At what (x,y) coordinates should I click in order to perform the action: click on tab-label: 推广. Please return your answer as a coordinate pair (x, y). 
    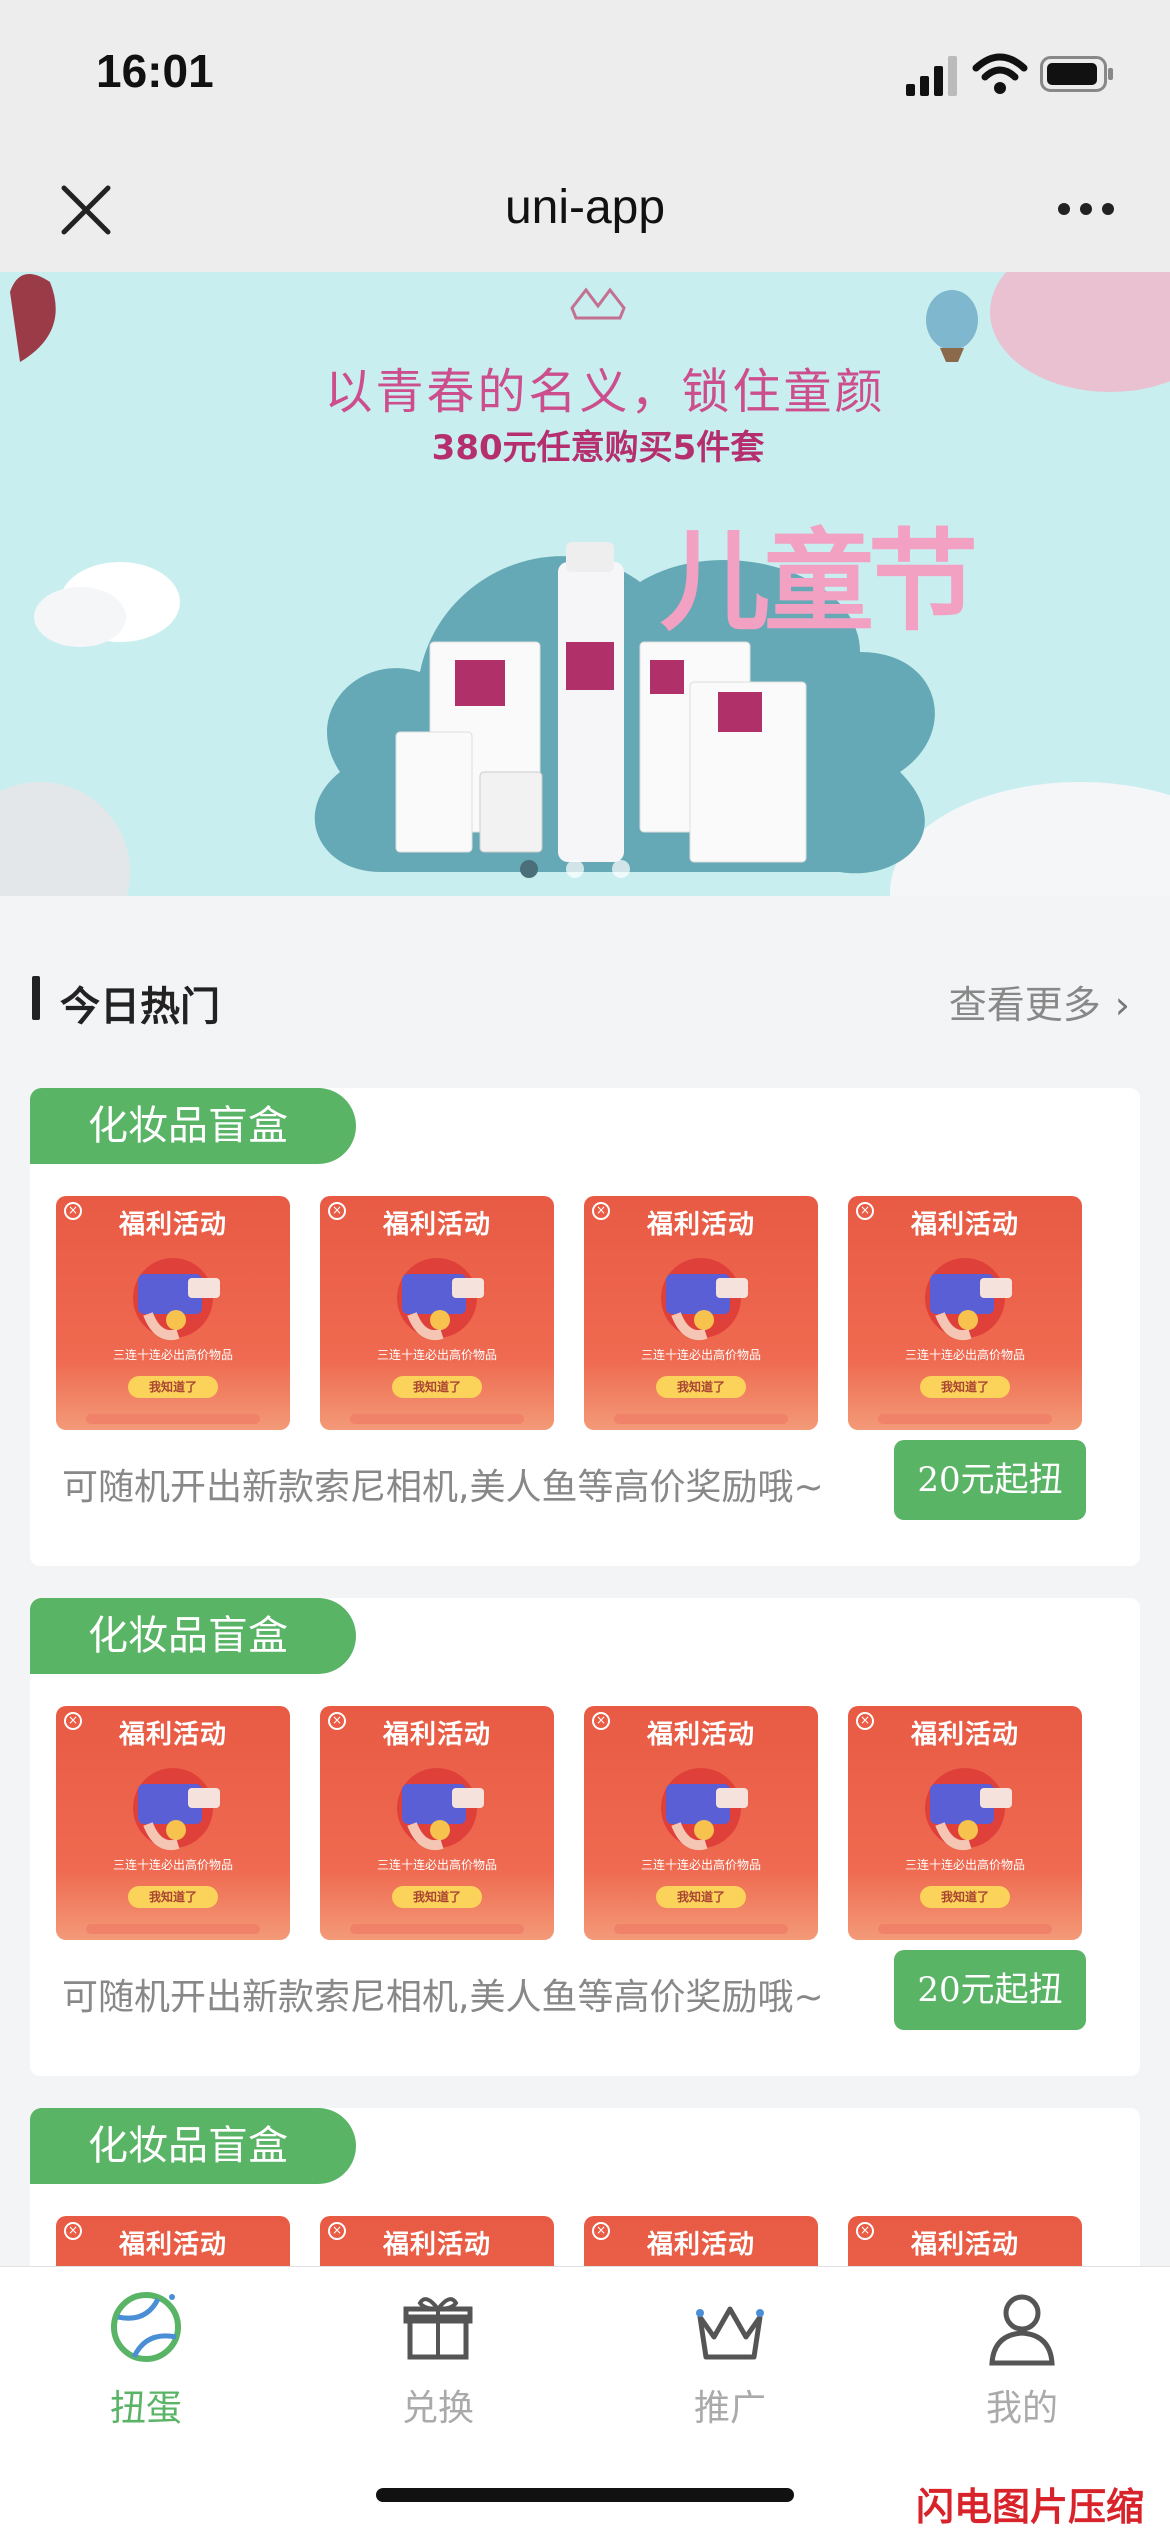
    Looking at the image, I should click on (729, 2408).